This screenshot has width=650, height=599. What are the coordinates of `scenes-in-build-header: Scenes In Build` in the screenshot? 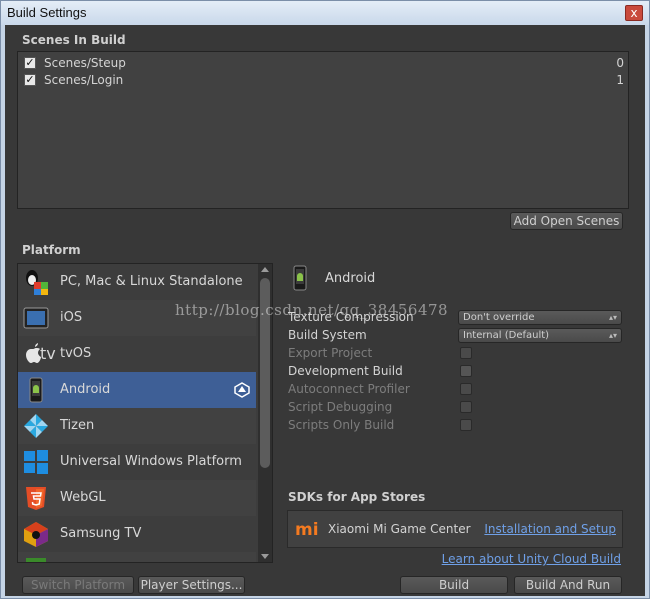 It's located at (74, 40).